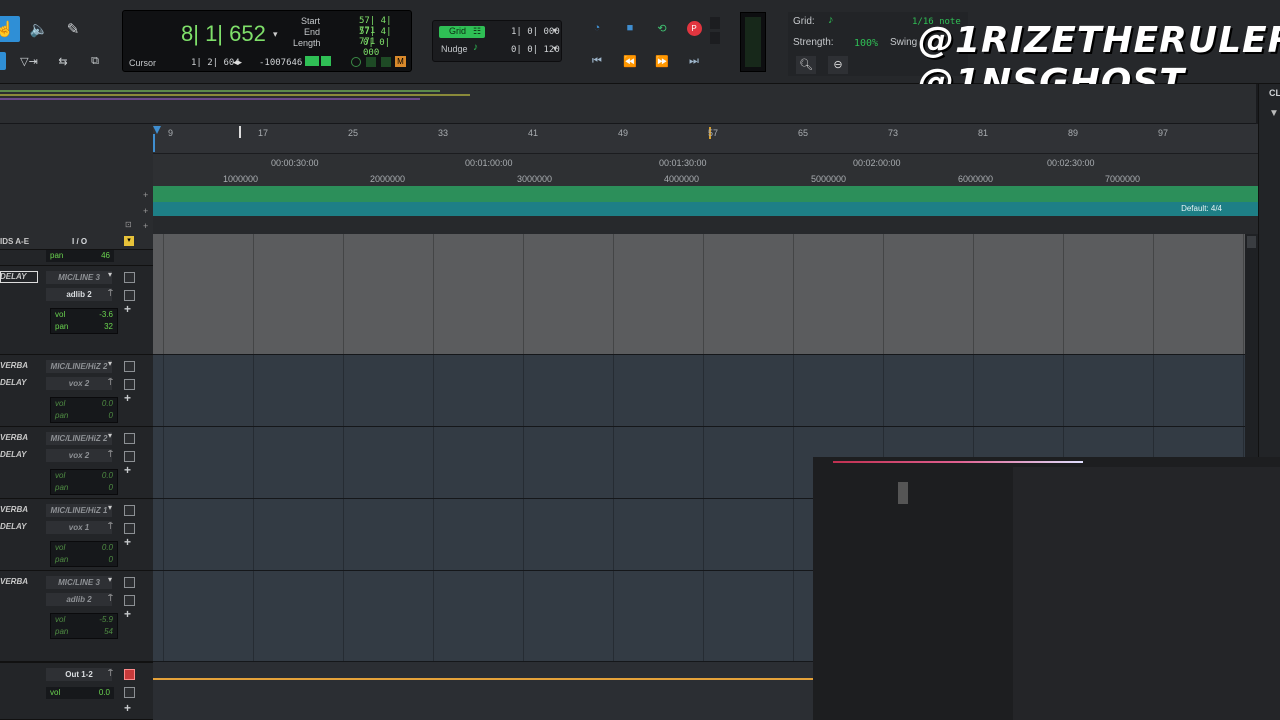  Describe the element at coordinates (705, 225) in the screenshot. I see `marker-ruler` at that location.